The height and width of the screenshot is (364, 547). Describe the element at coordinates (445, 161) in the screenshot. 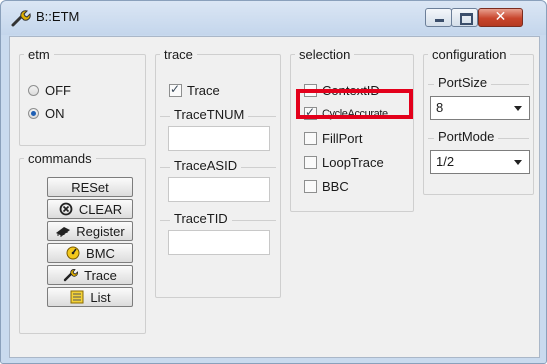

I see `portmode-value: 1/2` at that location.